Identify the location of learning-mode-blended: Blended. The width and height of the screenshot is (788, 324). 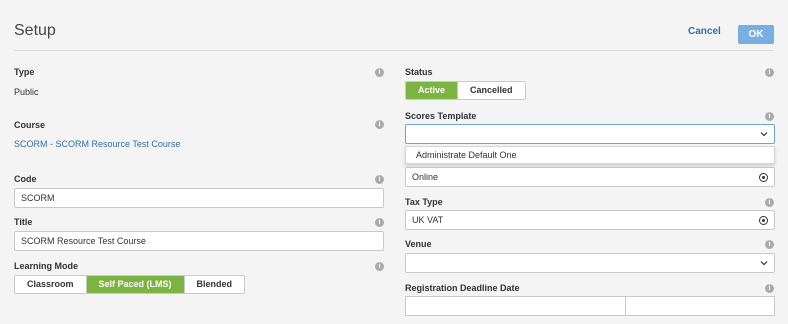
(214, 284).